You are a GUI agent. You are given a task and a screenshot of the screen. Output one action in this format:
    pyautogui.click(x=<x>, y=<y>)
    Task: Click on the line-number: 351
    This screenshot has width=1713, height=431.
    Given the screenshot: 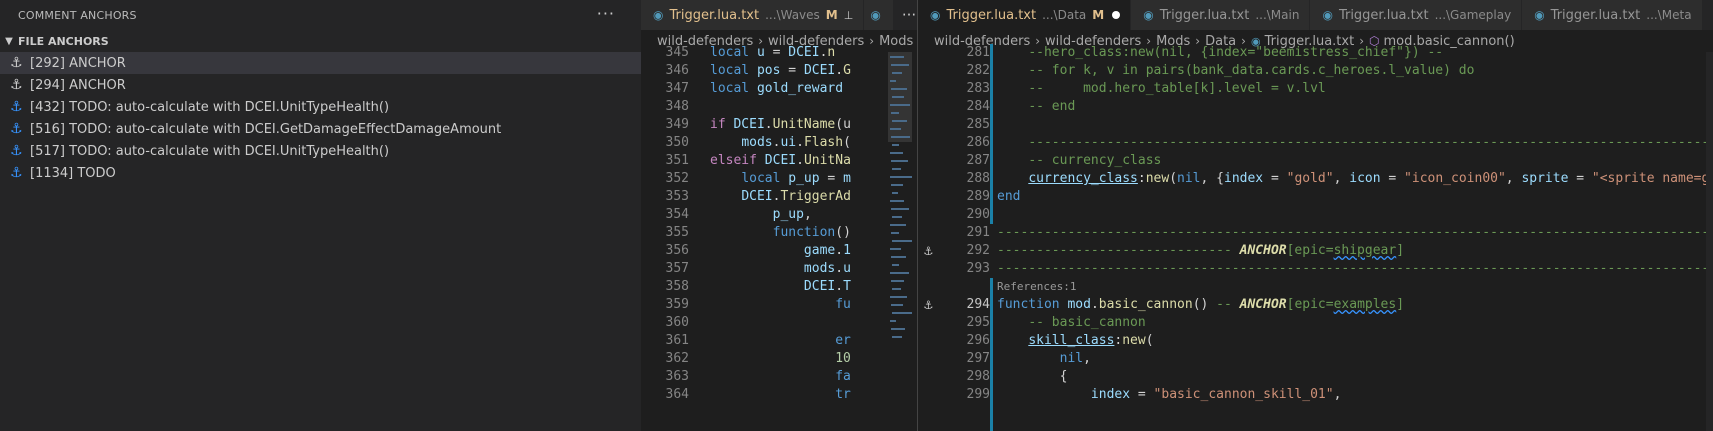 What is the action you would take?
    pyautogui.click(x=677, y=160)
    